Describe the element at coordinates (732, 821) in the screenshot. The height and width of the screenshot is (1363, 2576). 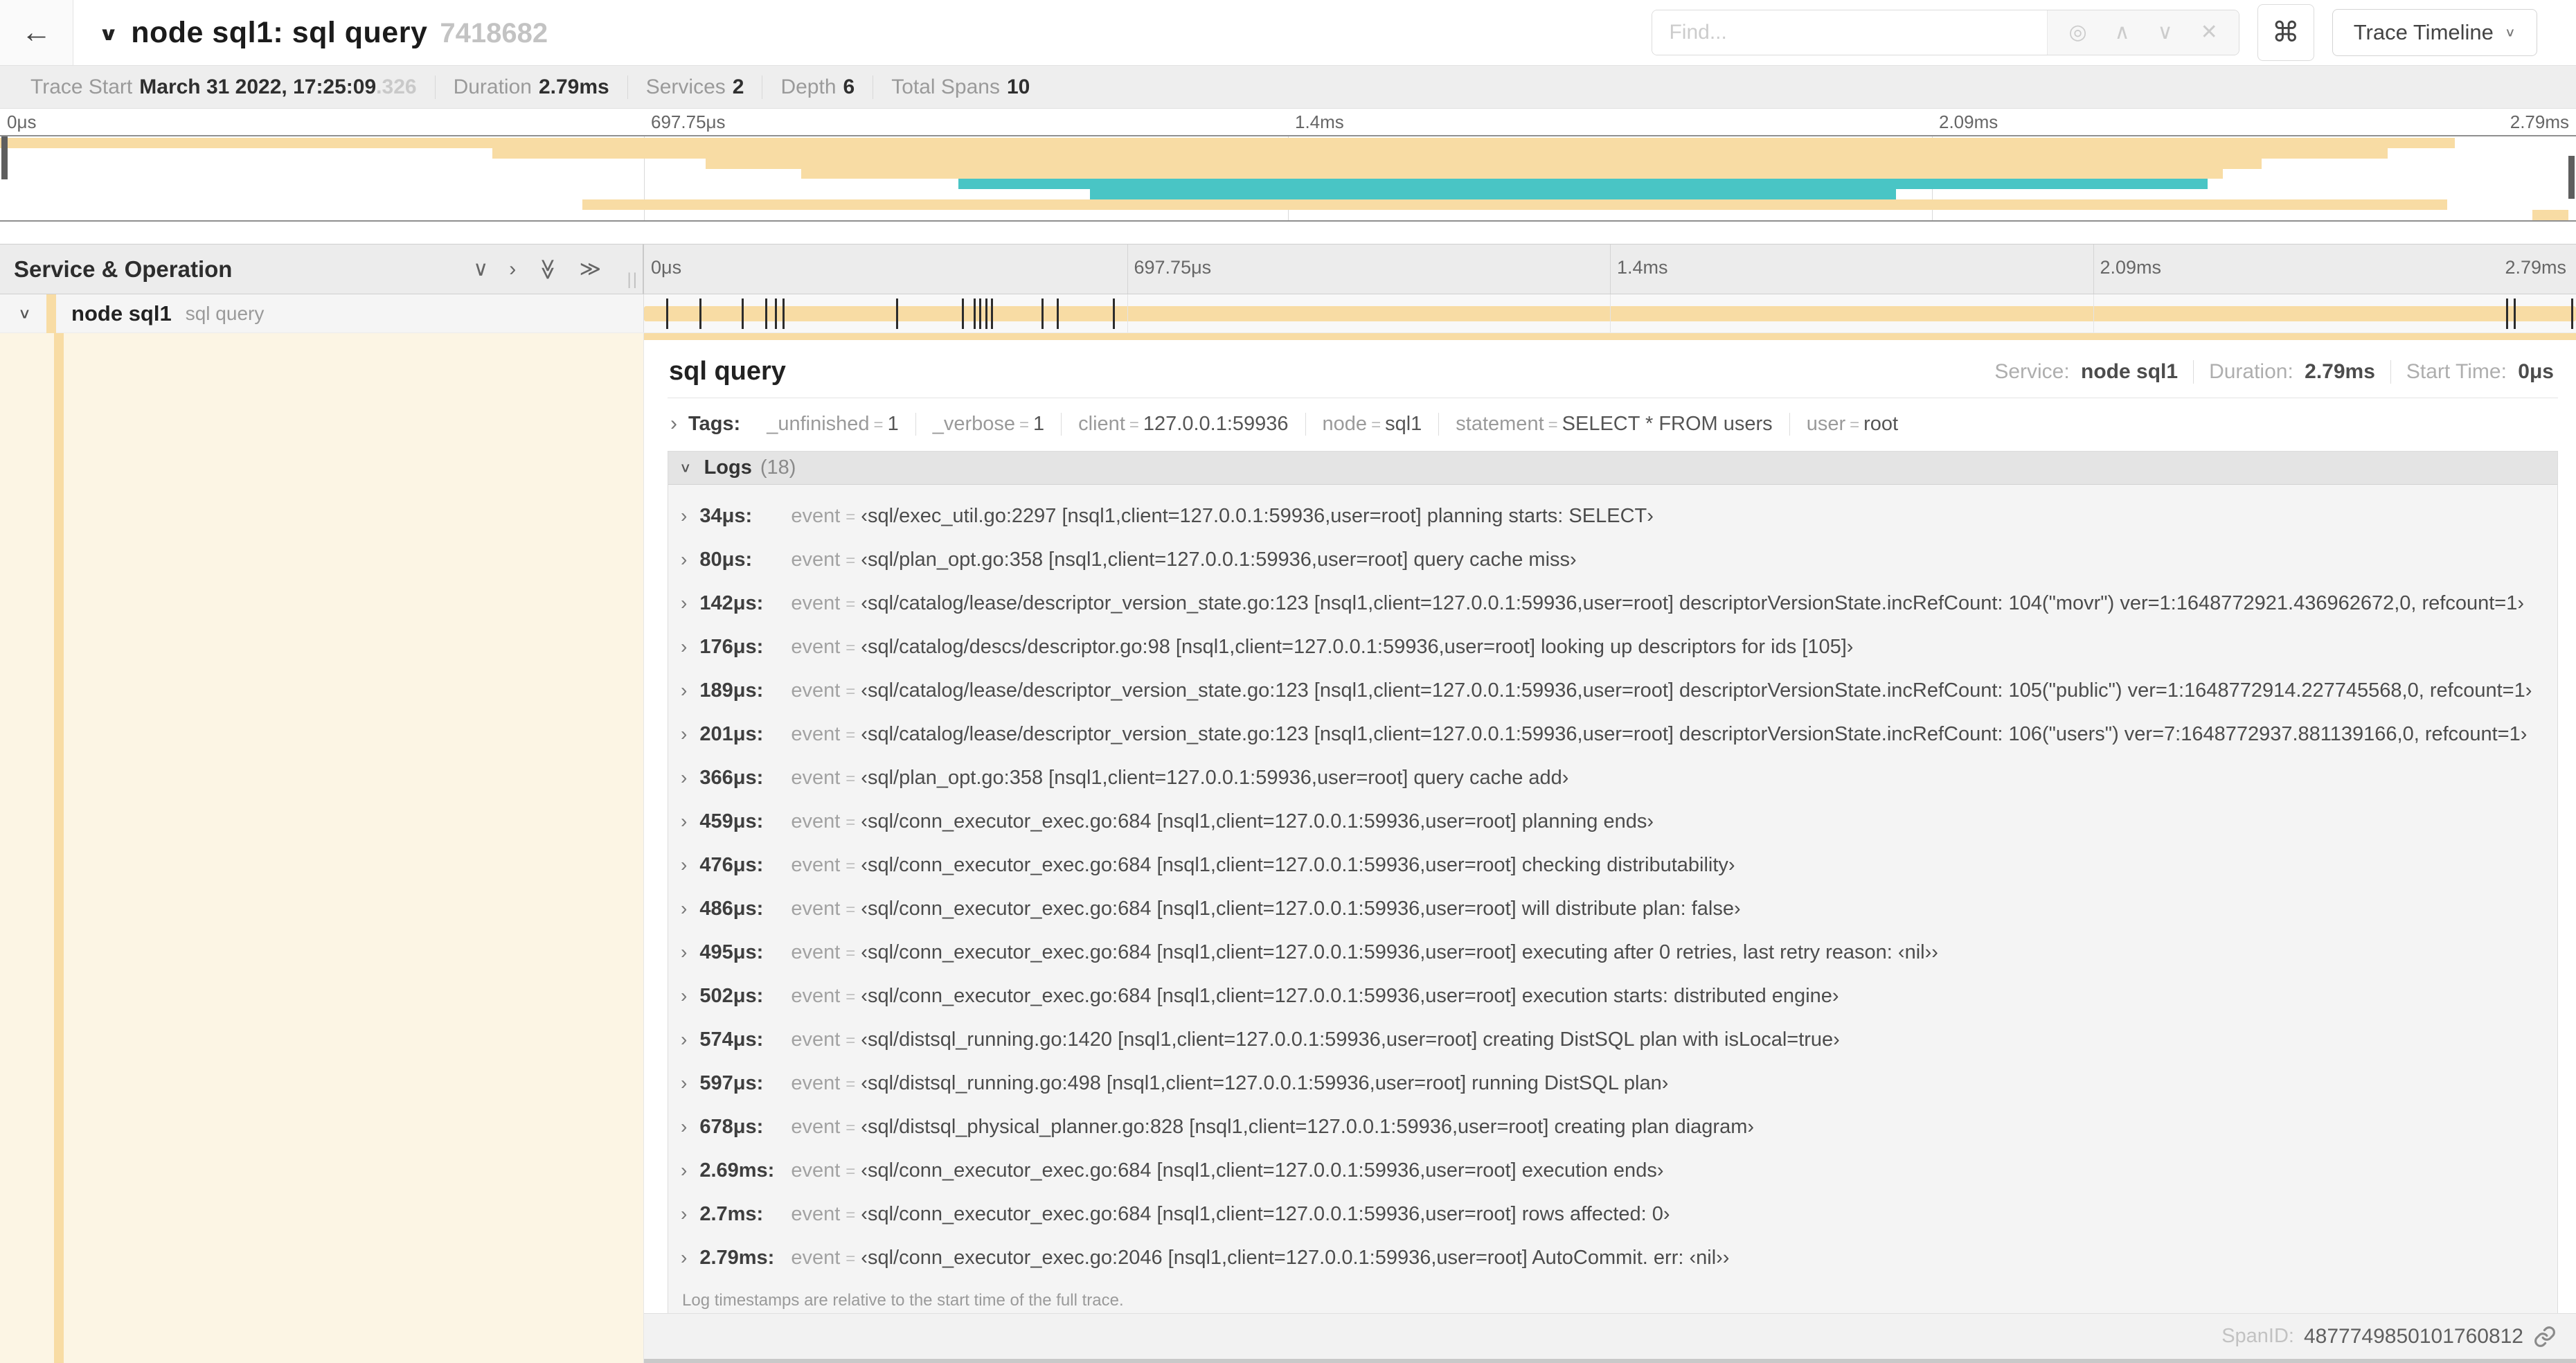
I see `log-timestamp: 459μs:` at that location.